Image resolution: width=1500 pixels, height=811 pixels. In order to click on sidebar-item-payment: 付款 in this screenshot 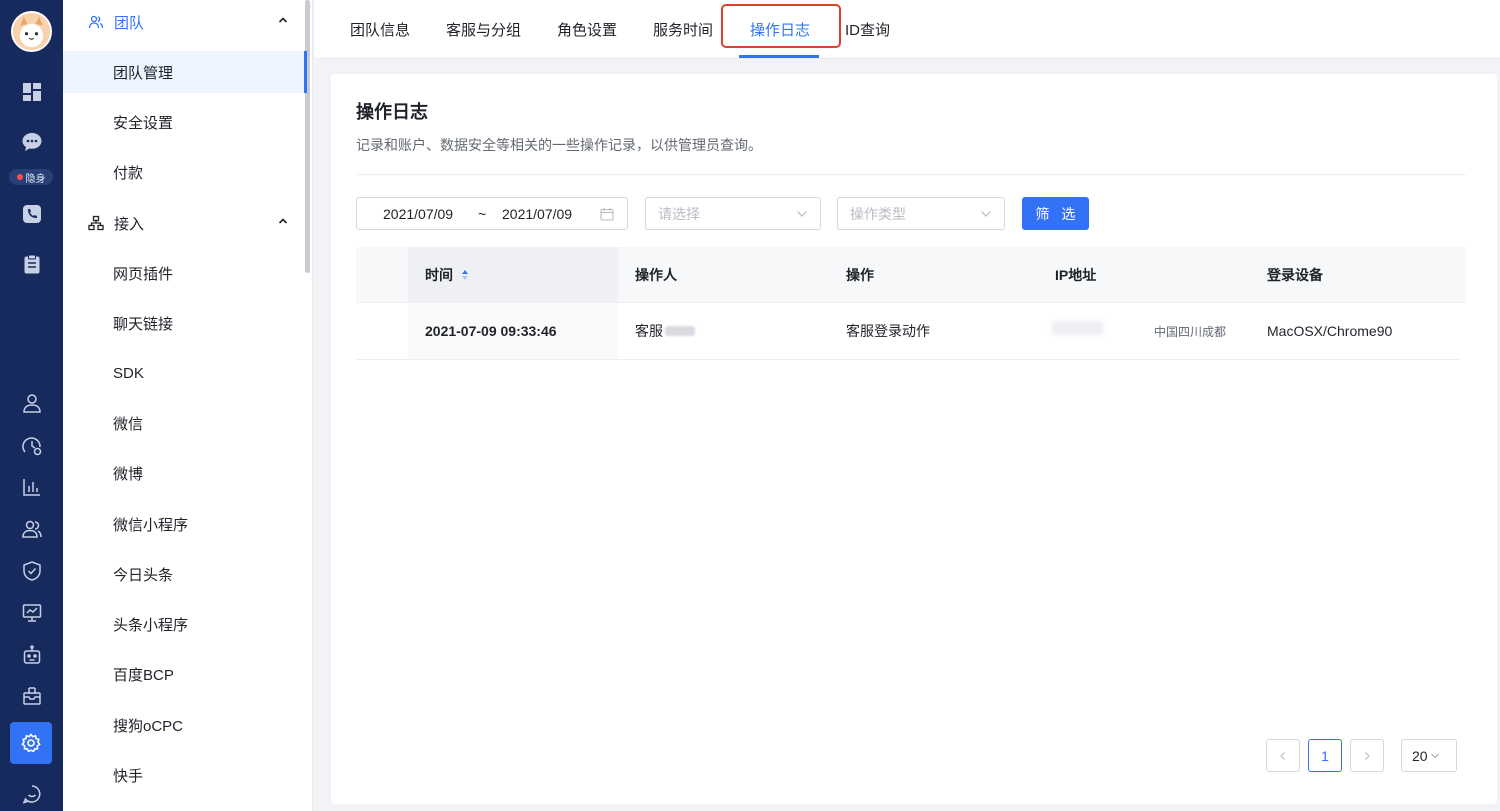, I will do `click(185, 172)`.